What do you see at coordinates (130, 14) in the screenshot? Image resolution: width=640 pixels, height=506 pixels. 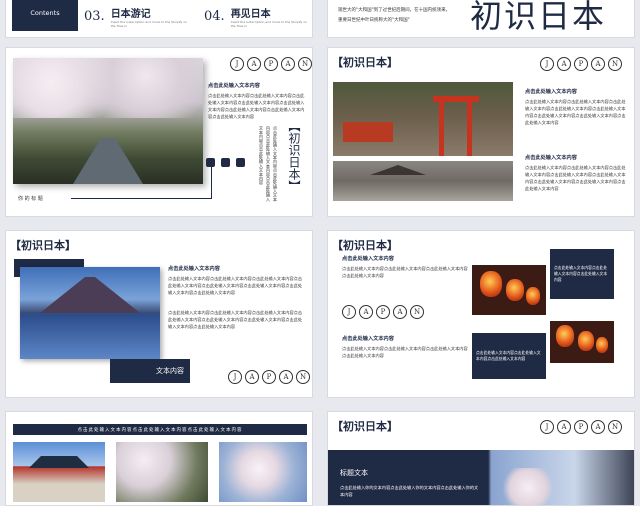 I see `item-title: 日本游记` at bounding box center [130, 14].